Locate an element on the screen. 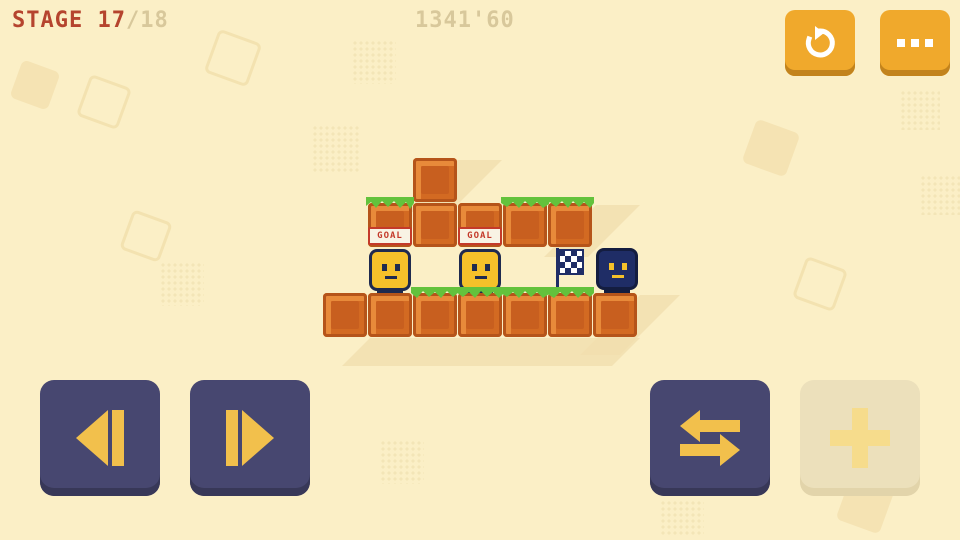 The image size is (960, 540). arrow-left-icon is located at coordinates (100, 438).